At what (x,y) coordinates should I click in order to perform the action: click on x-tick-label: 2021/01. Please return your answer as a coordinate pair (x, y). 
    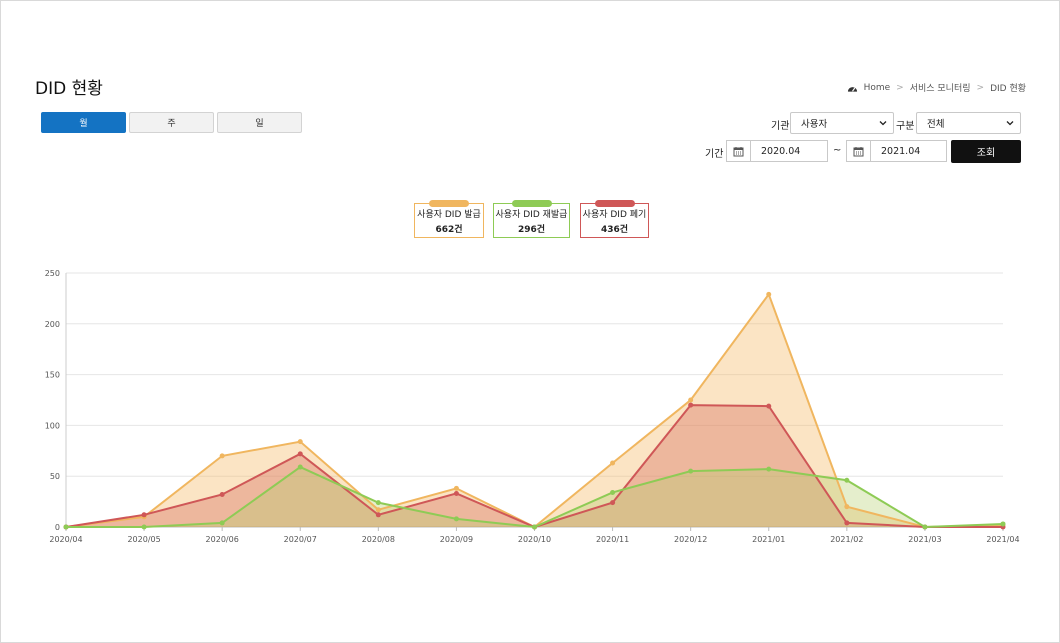
    Looking at the image, I should click on (768, 539).